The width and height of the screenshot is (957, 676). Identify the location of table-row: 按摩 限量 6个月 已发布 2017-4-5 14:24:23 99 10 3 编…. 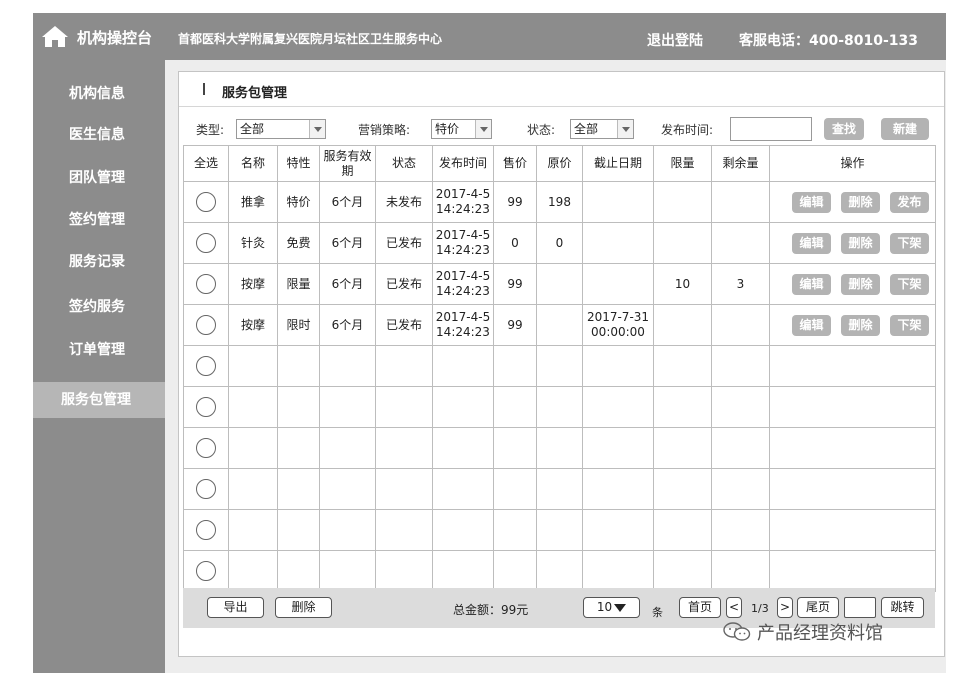
(559, 284).